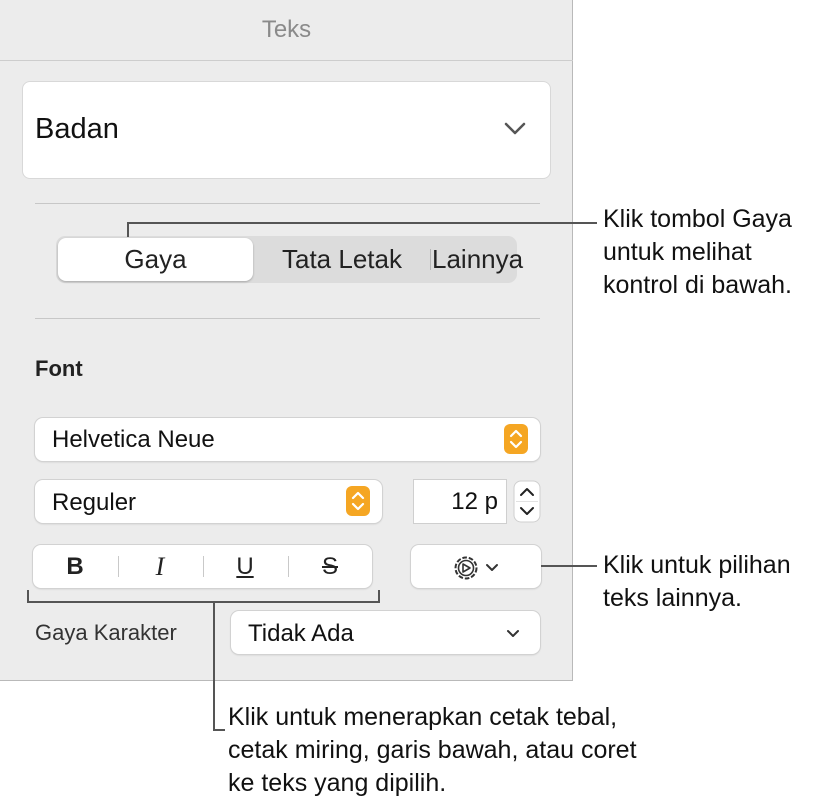 The width and height of the screenshot is (835, 811). I want to click on tab-segmented-control: Gaya Tata Letak Lainnya, so click(289, 259).